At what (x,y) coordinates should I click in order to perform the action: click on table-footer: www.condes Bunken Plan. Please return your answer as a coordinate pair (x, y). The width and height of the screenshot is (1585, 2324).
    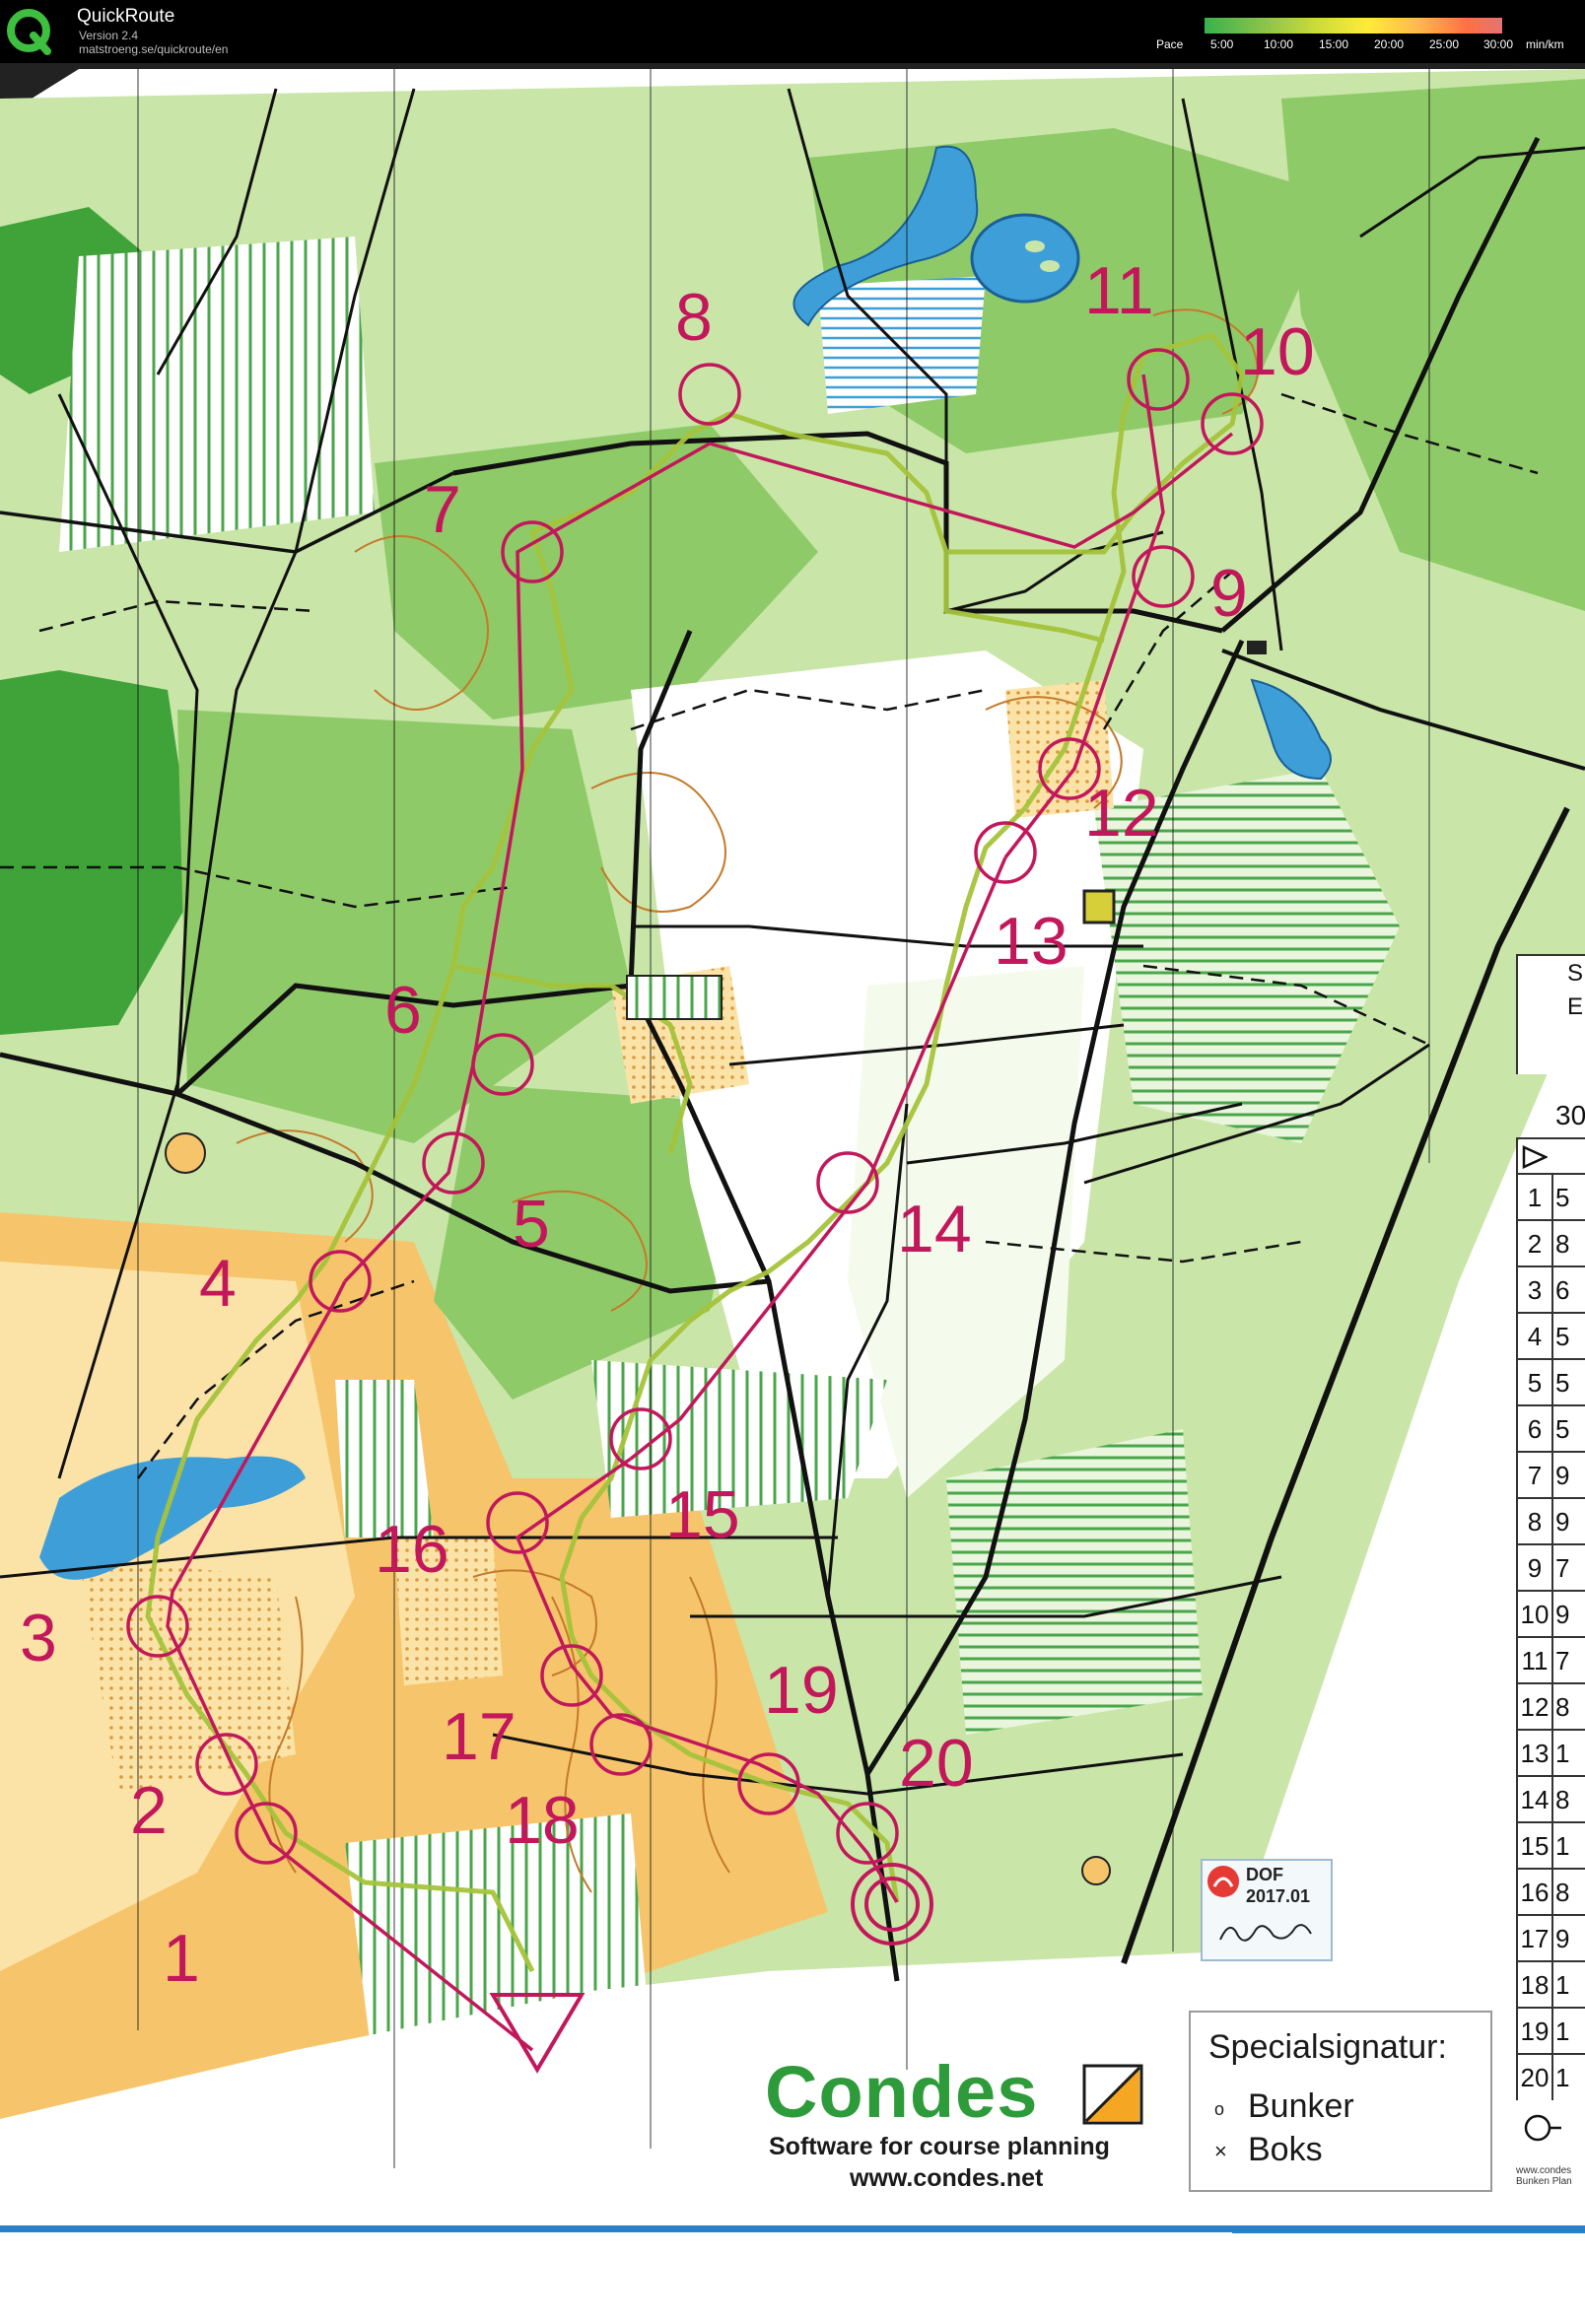
    Looking at the image, I should click on (1544, 2176).